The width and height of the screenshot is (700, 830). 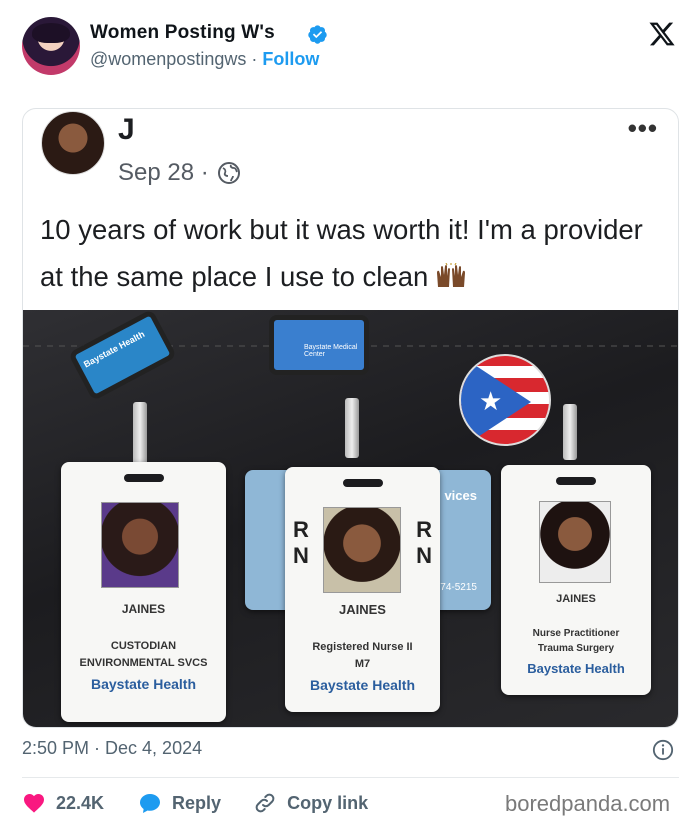 I want to click on rn-tag-right-top: R, so click(x=424, y=529).